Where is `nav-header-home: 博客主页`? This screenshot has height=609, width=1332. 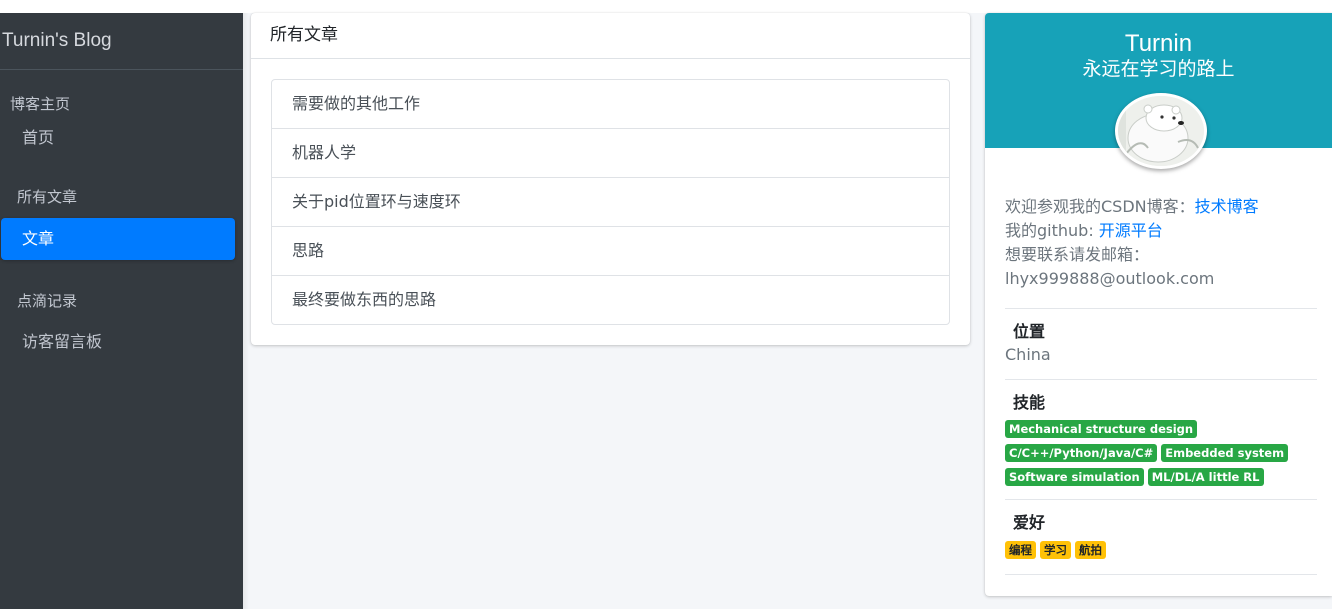
nav-header-home: 博客主页 is located at coordinates (40, 104).